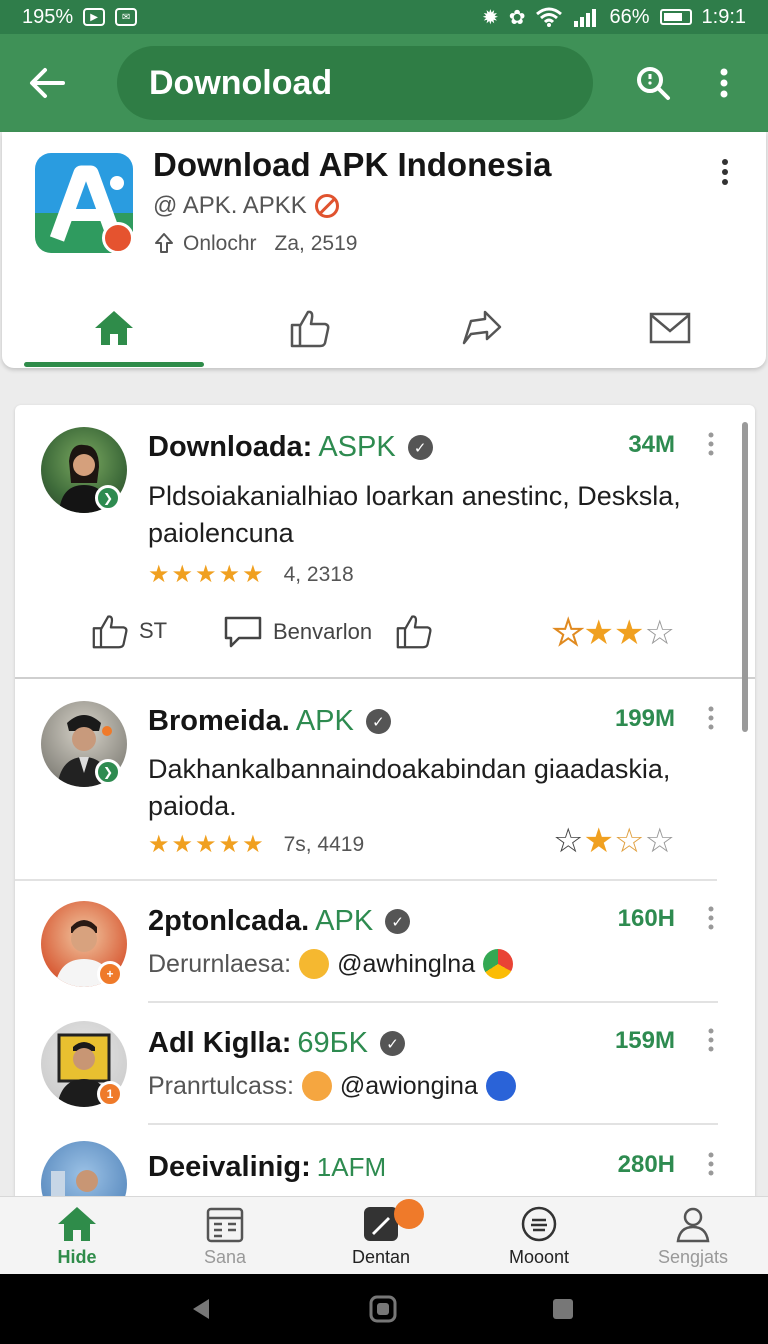  I want to click on wifi-icon, so click(549, 17).